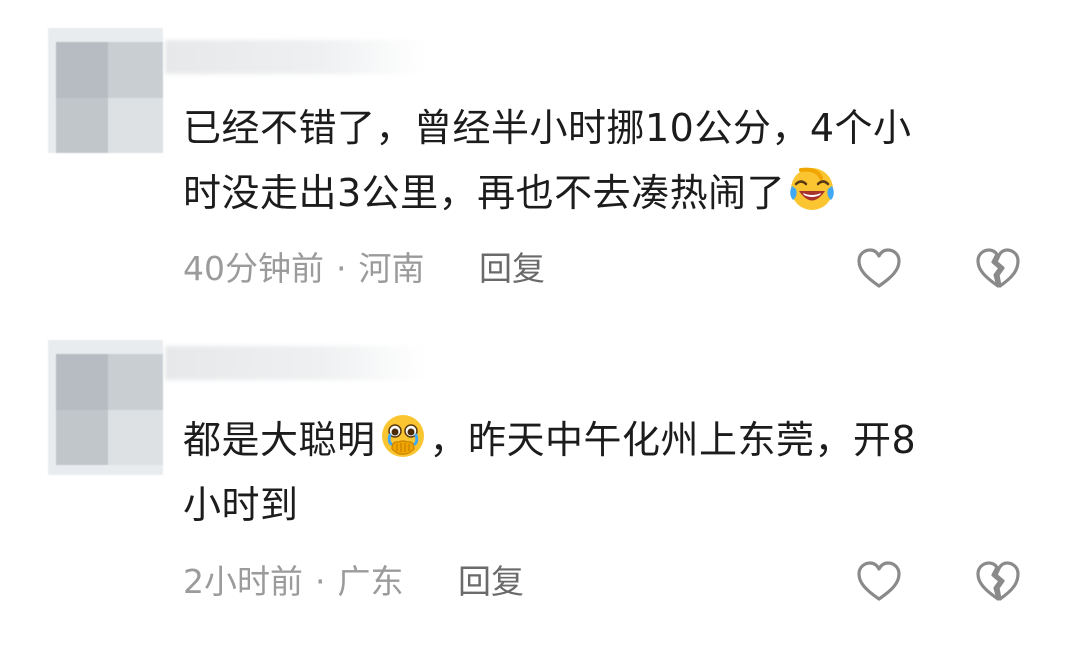 The image size is (1080, 650). What do you see at coordinates (243, 581) in the screenshot?
I see `comment-time: 2小时前` at bounding box center [243, 581].